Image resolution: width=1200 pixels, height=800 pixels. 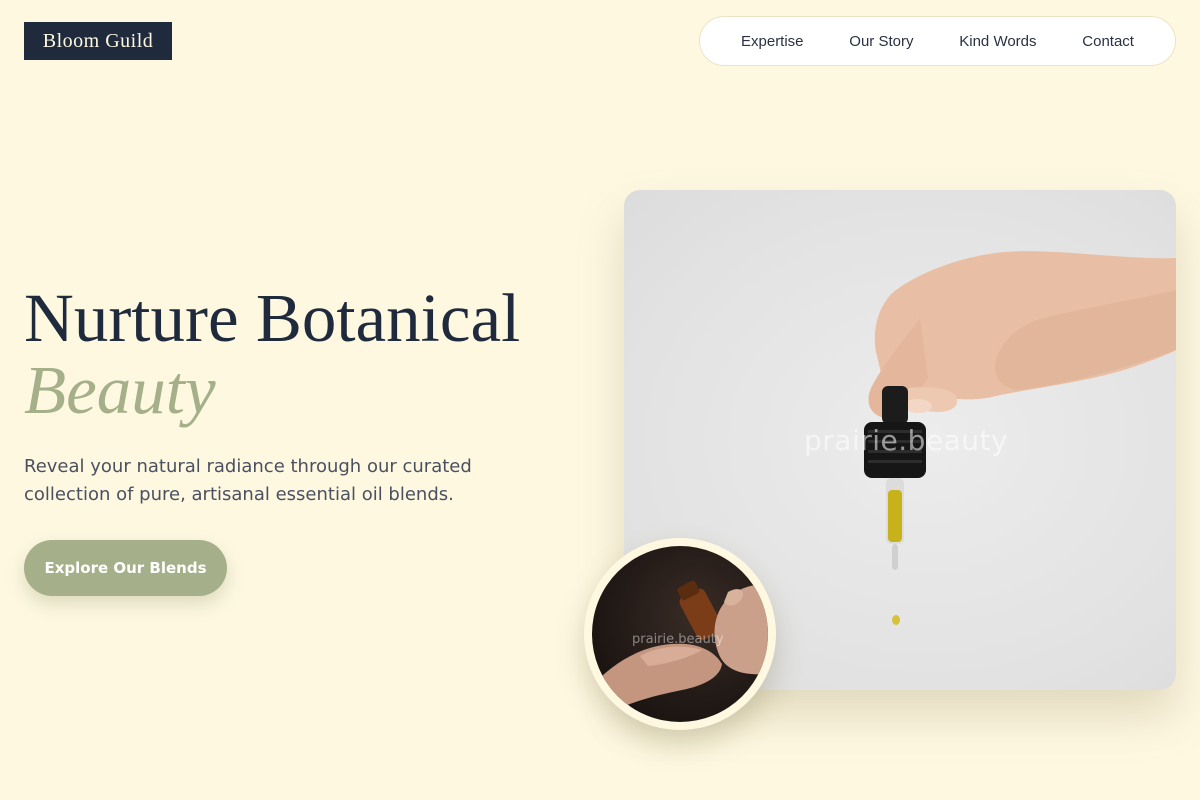 What do you see at coordinates (98, 41) in the screenshot?
I see `brand-logo: Bloom Guild` at bounding box center [98, 41].